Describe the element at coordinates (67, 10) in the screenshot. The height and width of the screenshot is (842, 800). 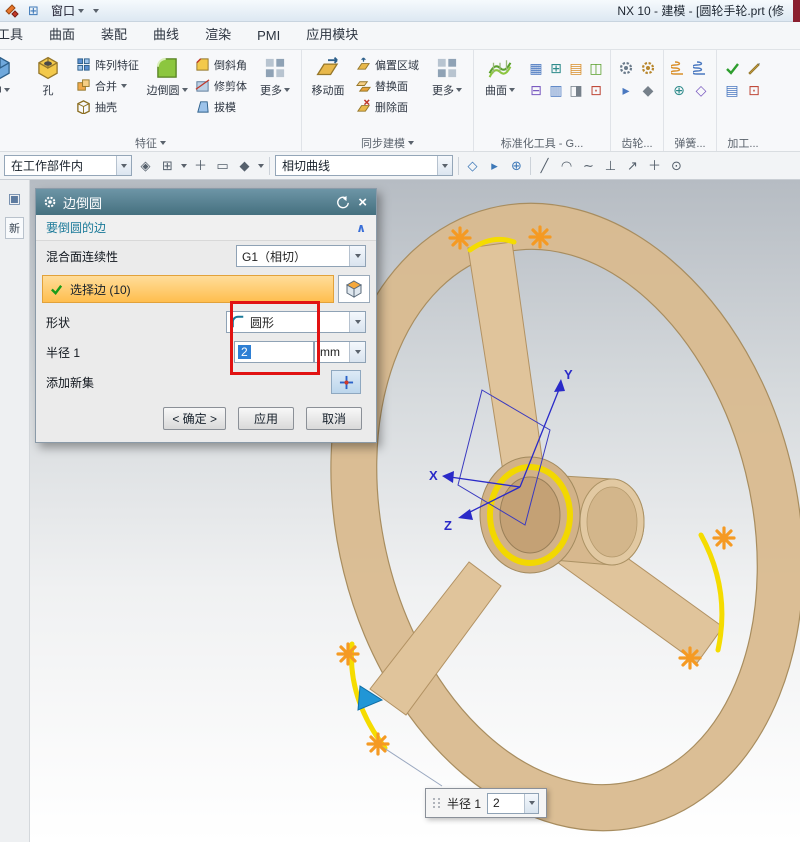
I see `window-menu: 窗口` at that location.